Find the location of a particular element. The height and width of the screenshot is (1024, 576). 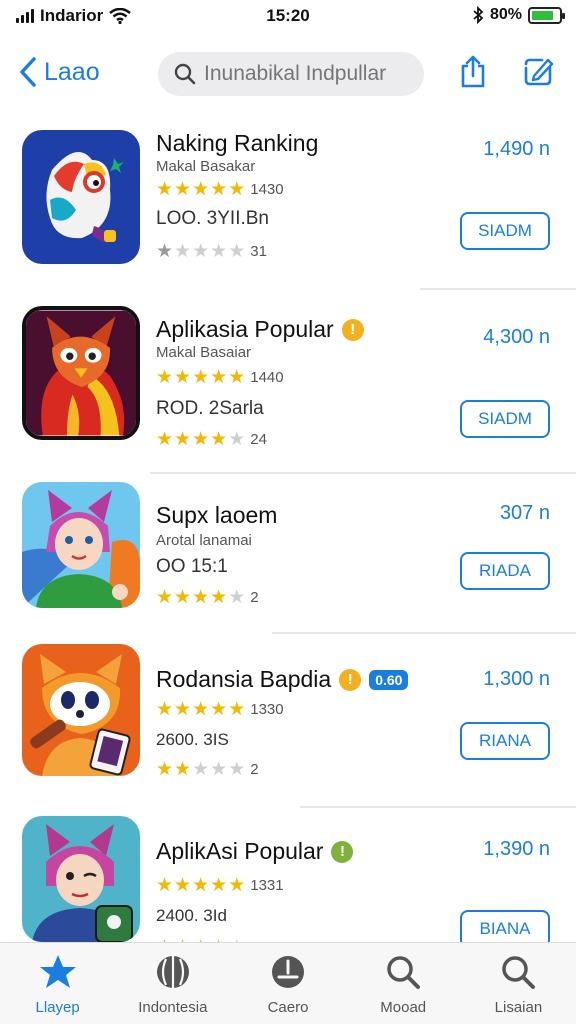

get-button: RIANA is located at coordinates (505, 741).